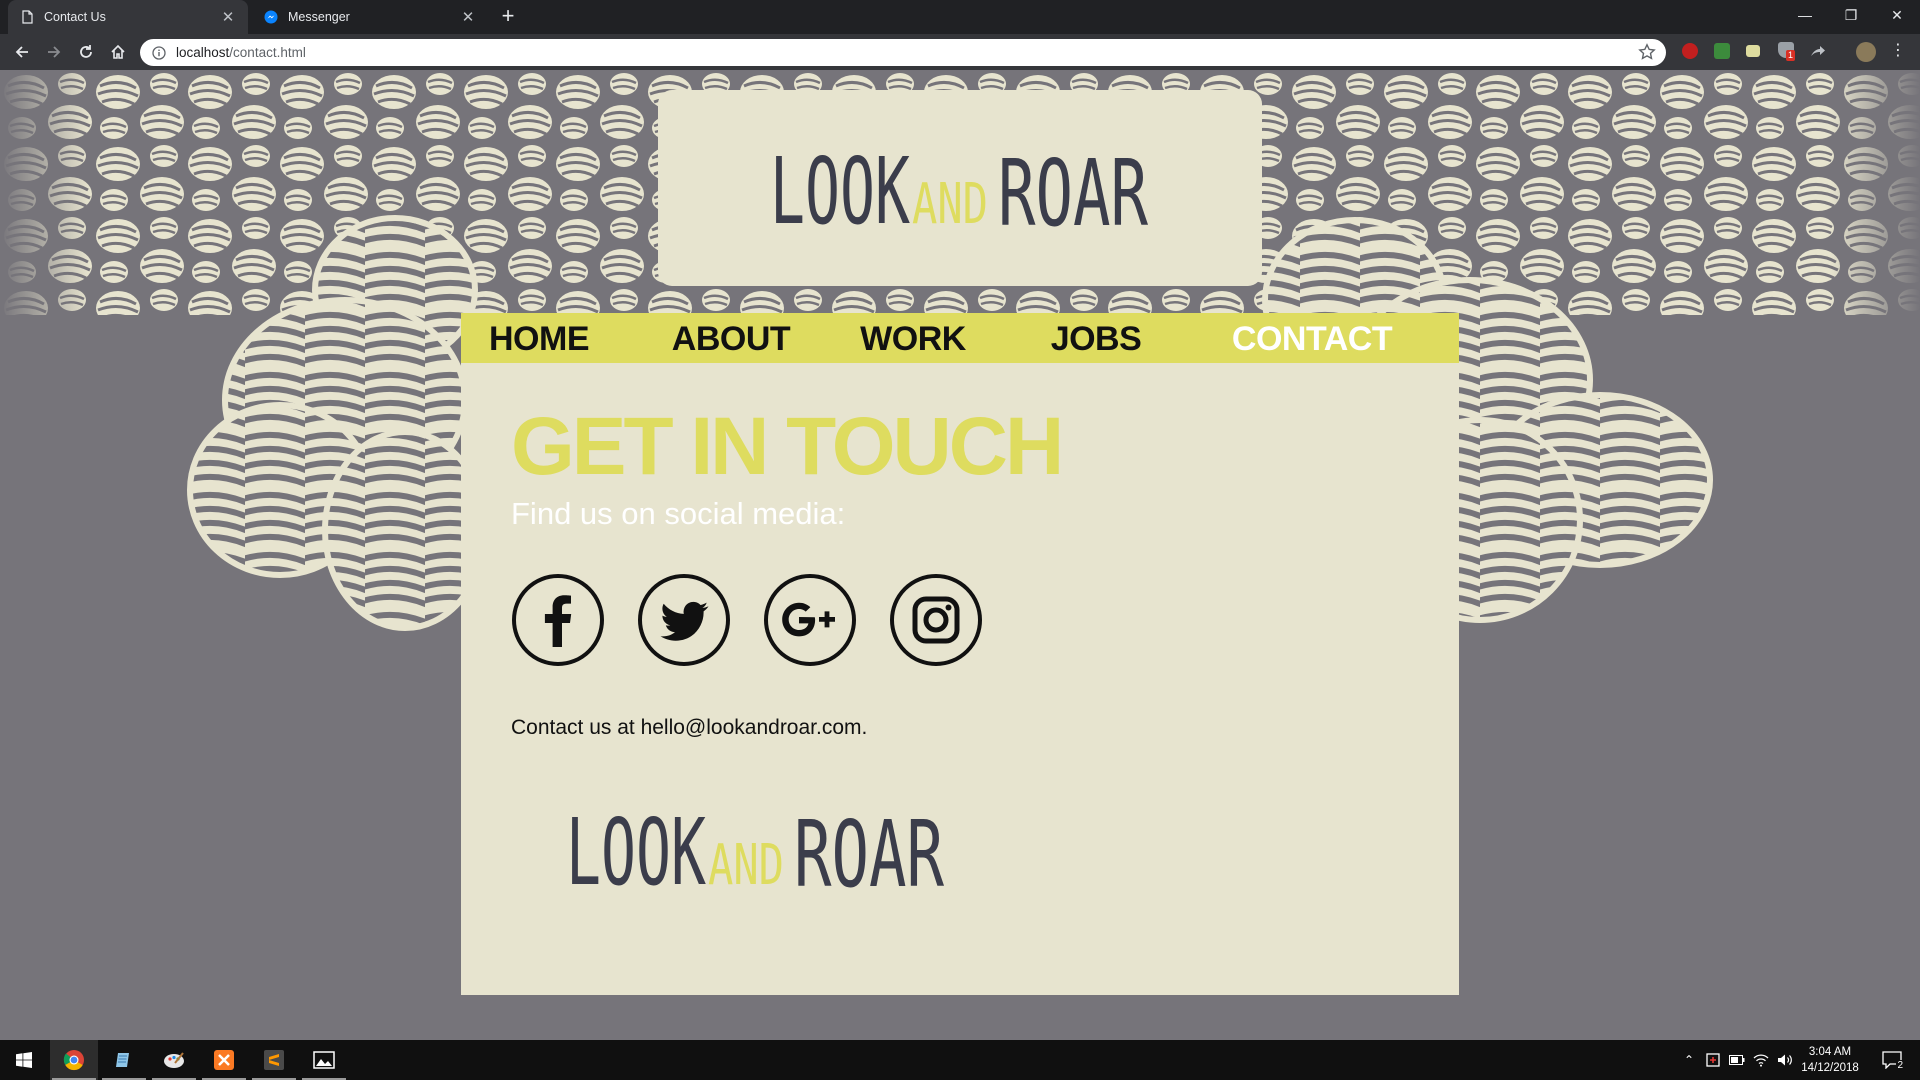  What do you see at coordinates (1690, 51) in the screenshot?
I see `opera-icon` at bounding box center [1690, 51].